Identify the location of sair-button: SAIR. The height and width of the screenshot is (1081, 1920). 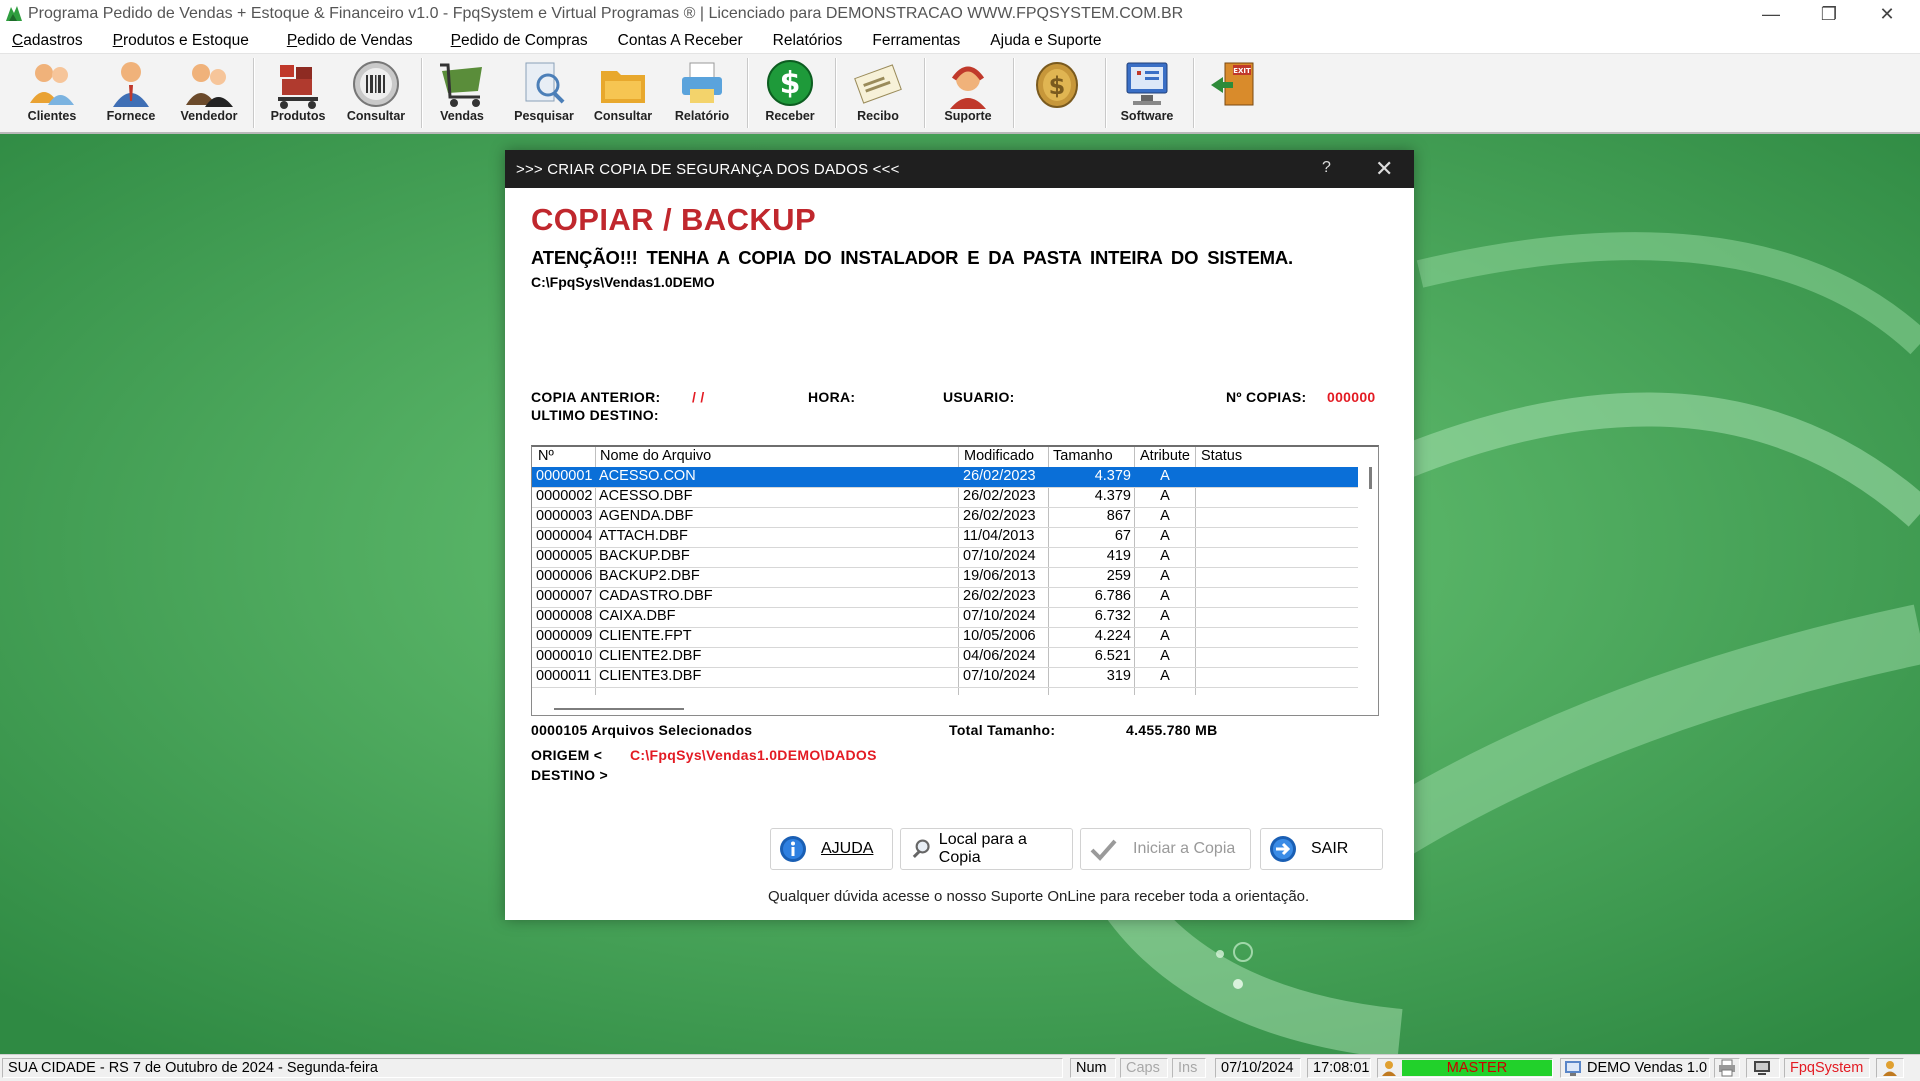
(1321, 849).